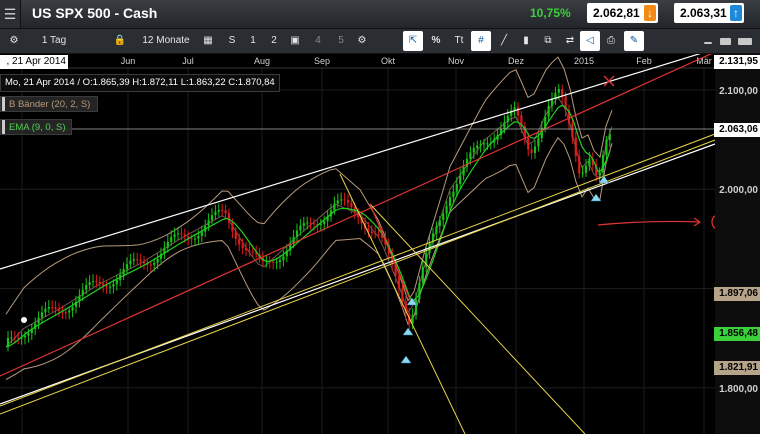  I want to click on crosshair-dot, so click(24, 320).